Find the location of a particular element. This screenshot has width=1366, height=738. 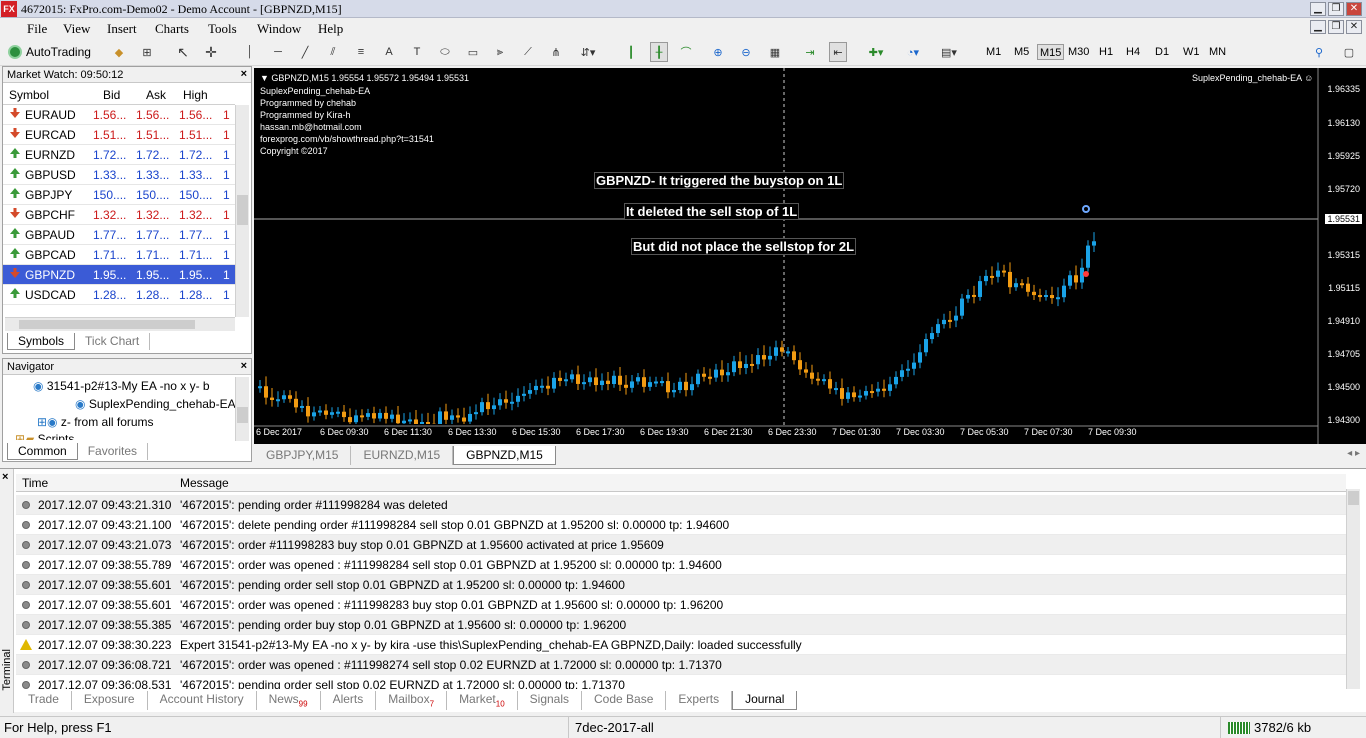

terminal-close-icon: × is located at coordinates (5, 477).